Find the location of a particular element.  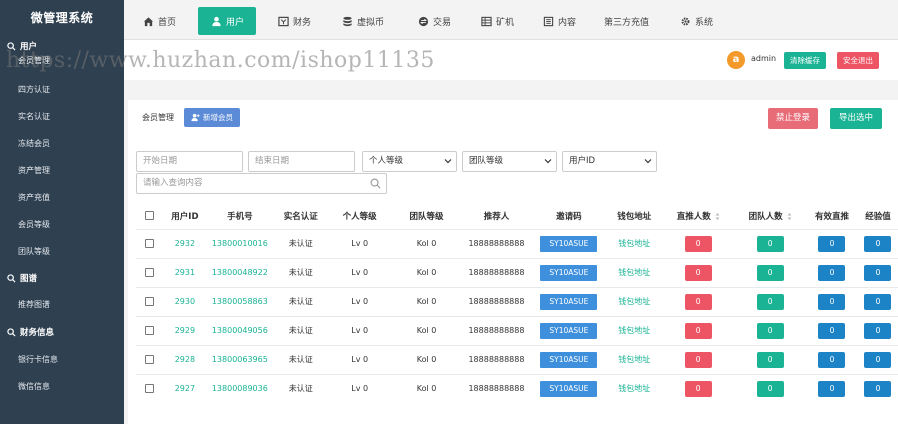

column-header: 推荐人 is located at coordinates (496, 216).